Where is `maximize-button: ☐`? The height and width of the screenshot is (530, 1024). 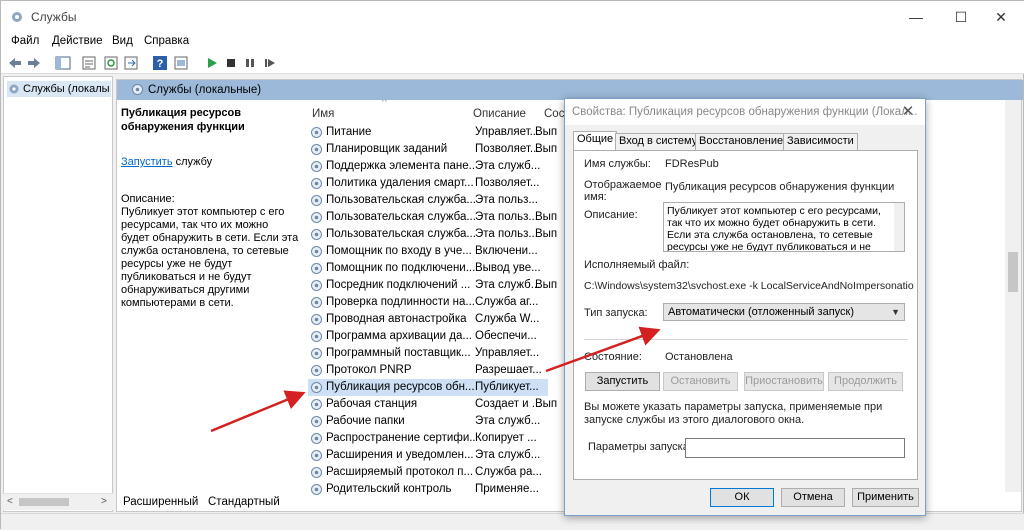
maximize-button: ☐ is located at coordinates (961, 17).